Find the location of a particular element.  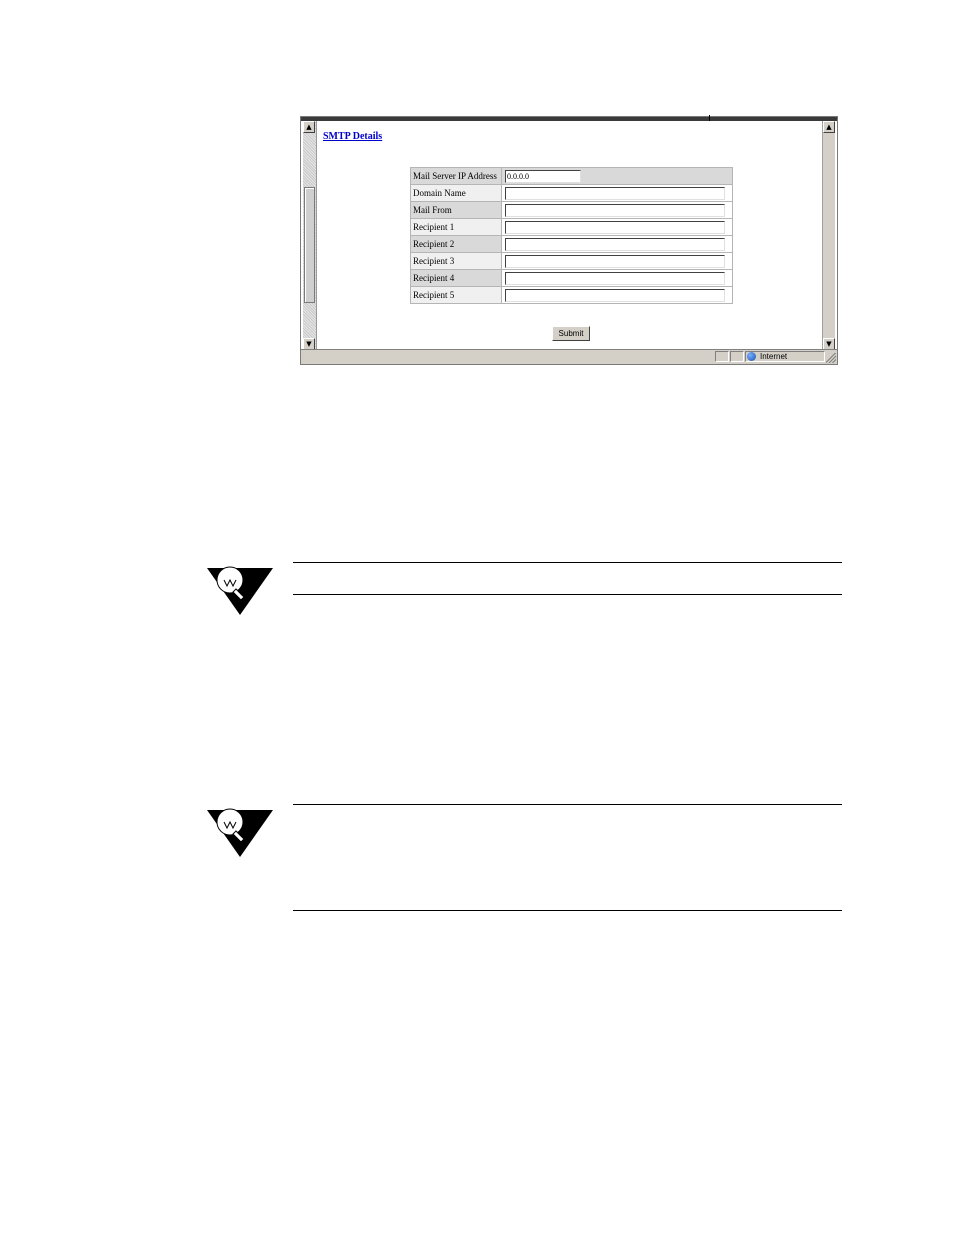

form-row-mail-from: Mail From is located at coordinates (571, 210).